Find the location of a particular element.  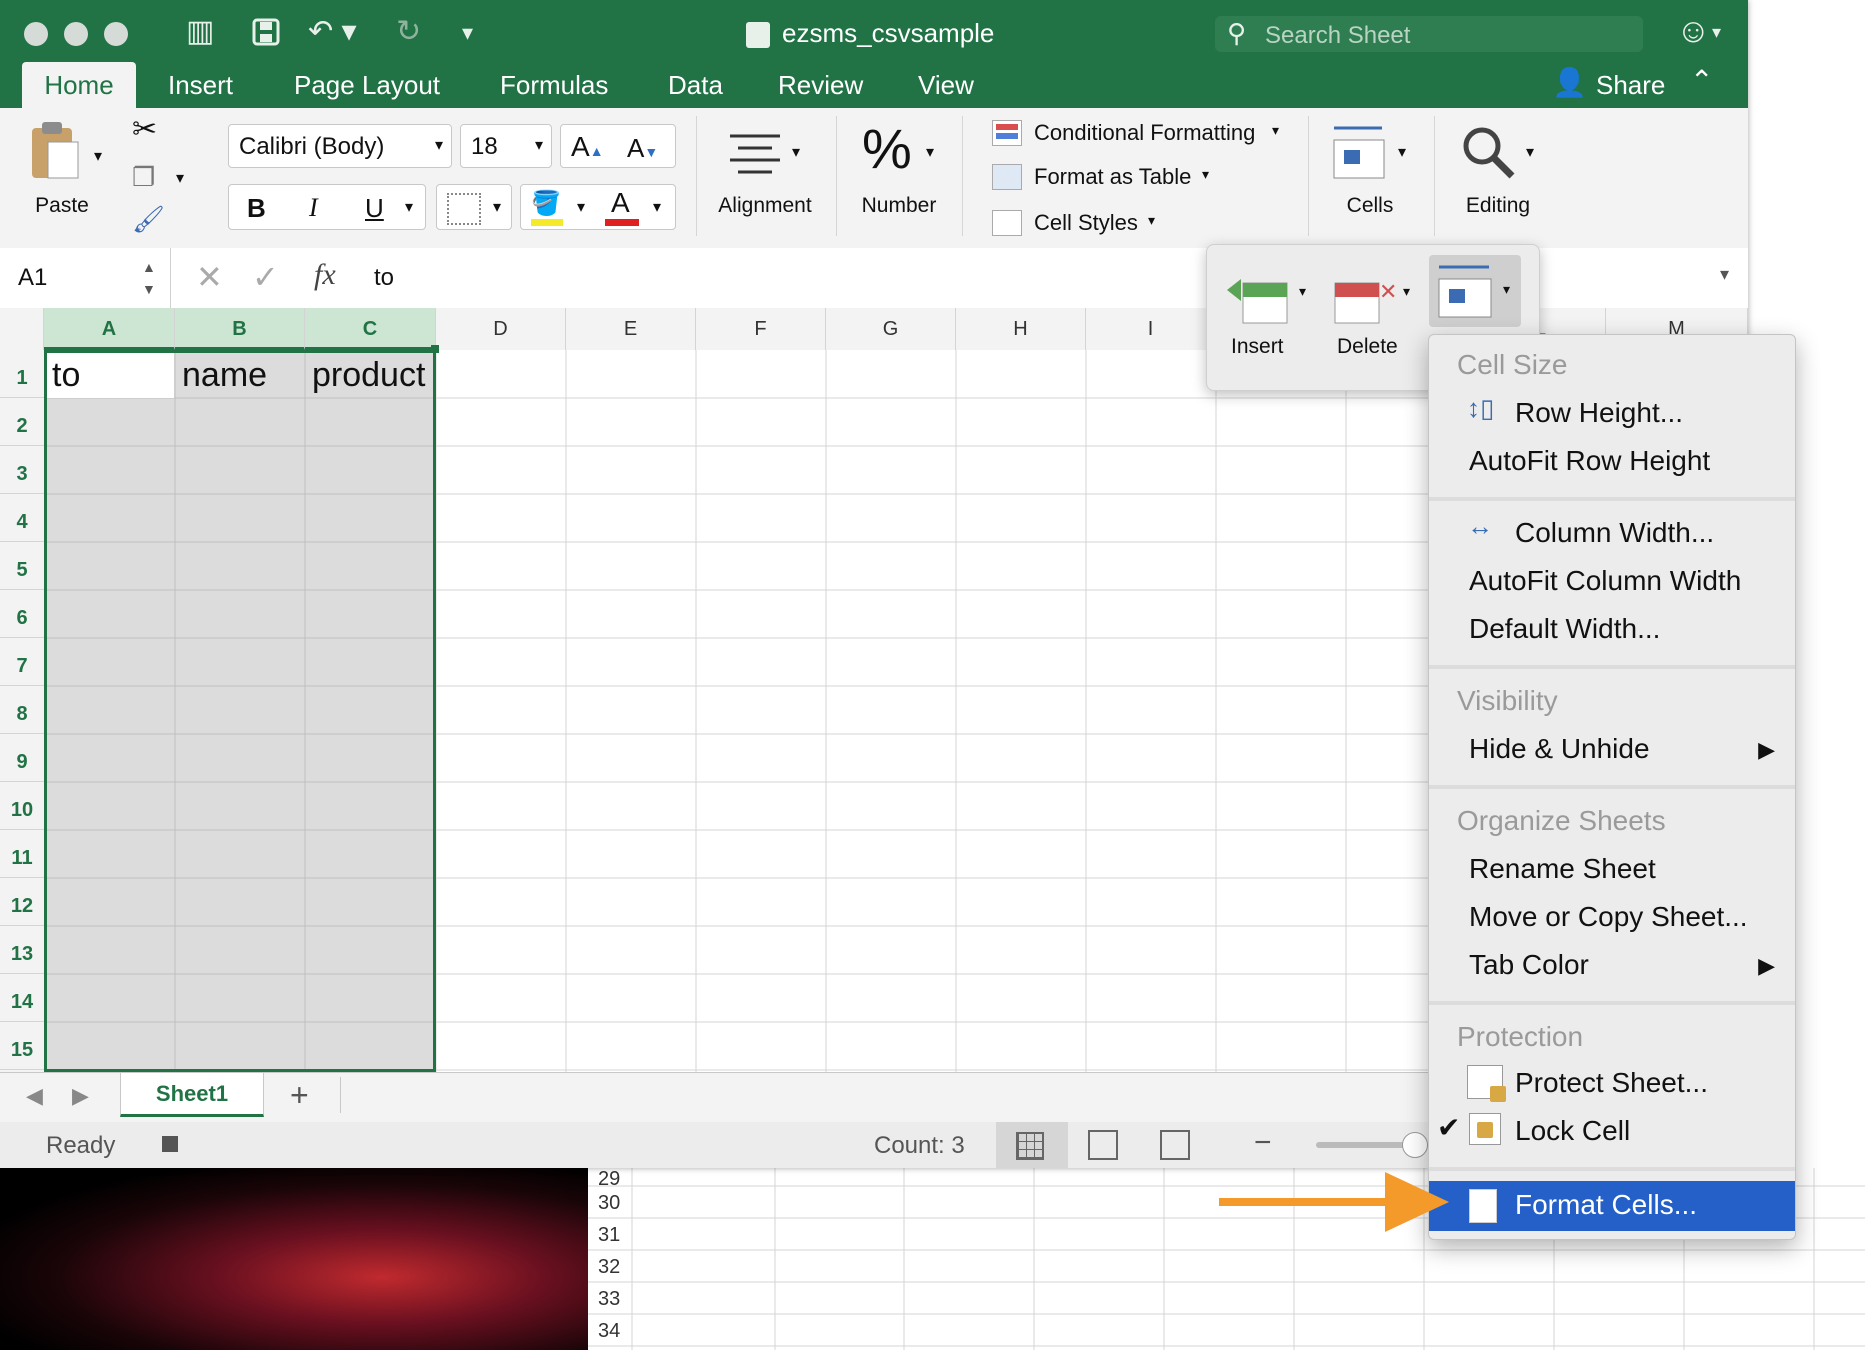

previous-sheet-icon: ◀ is located at coordinates (34, 1096).